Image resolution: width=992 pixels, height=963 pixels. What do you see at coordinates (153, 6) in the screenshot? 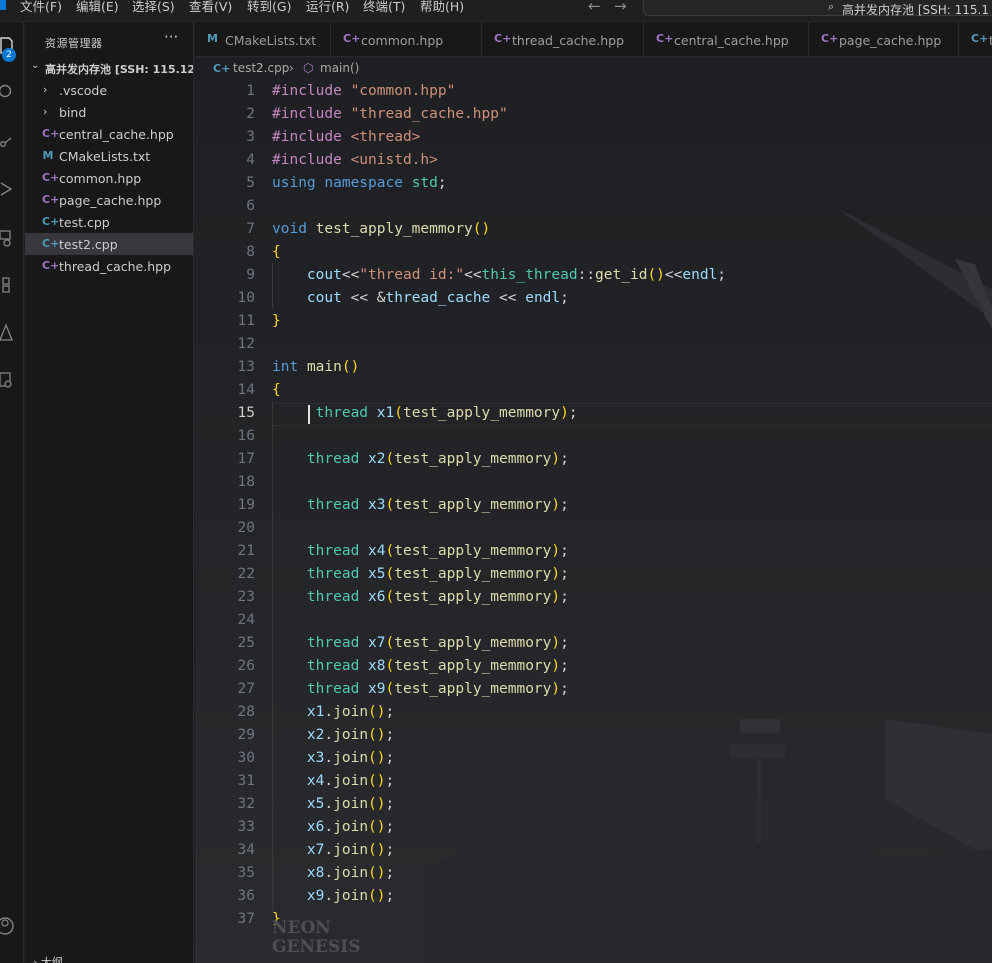
I see `menu-selection: 选择(S)` at bounding box center [153, 6].